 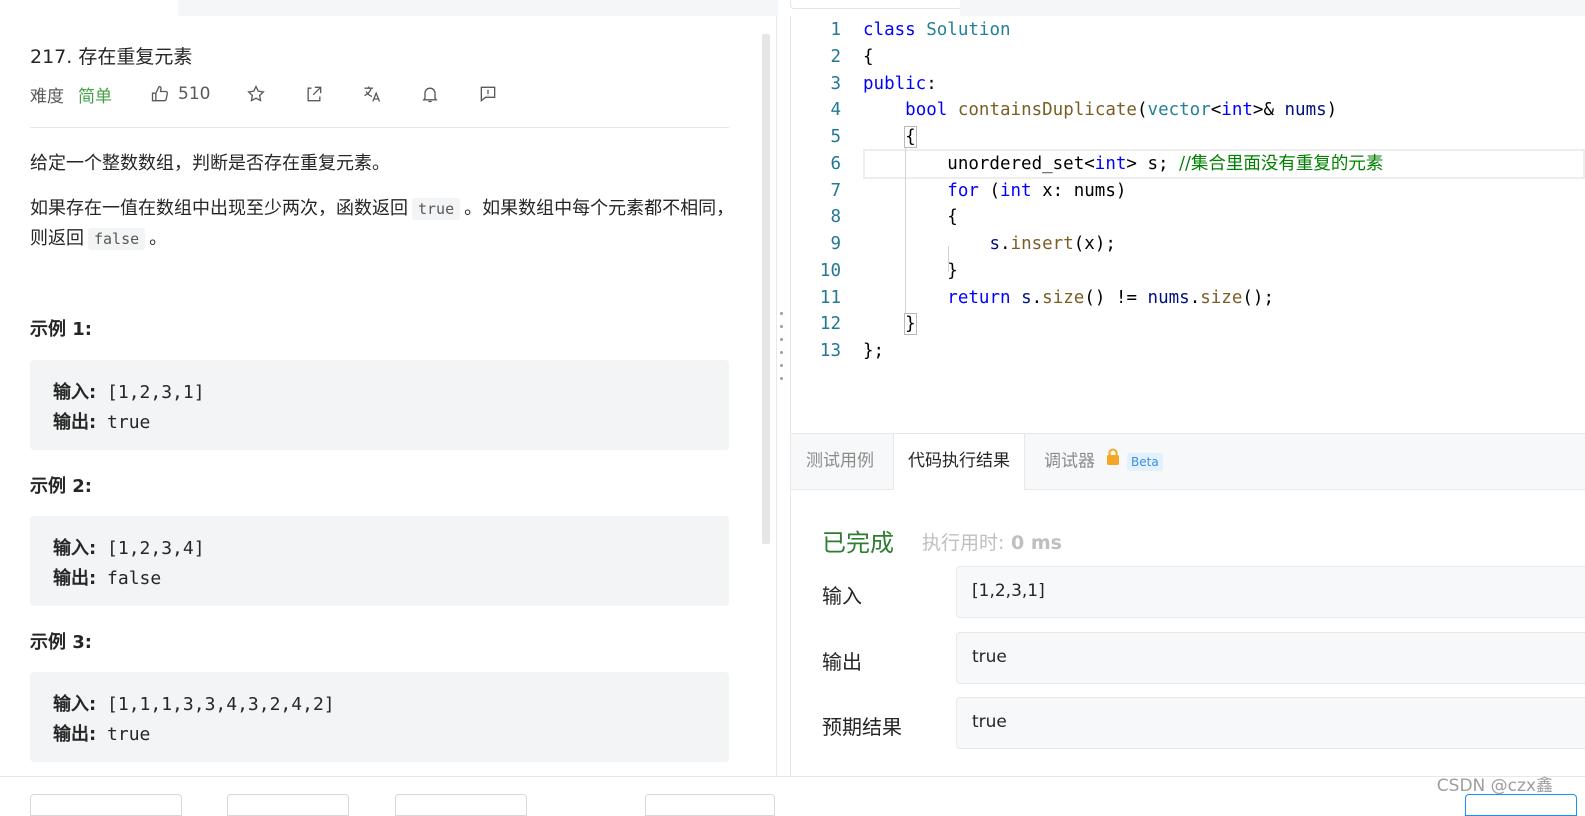 I want to click on example-1-box: 输入: [1,2,3,1] 输出: true, so click(x=379, y=405).